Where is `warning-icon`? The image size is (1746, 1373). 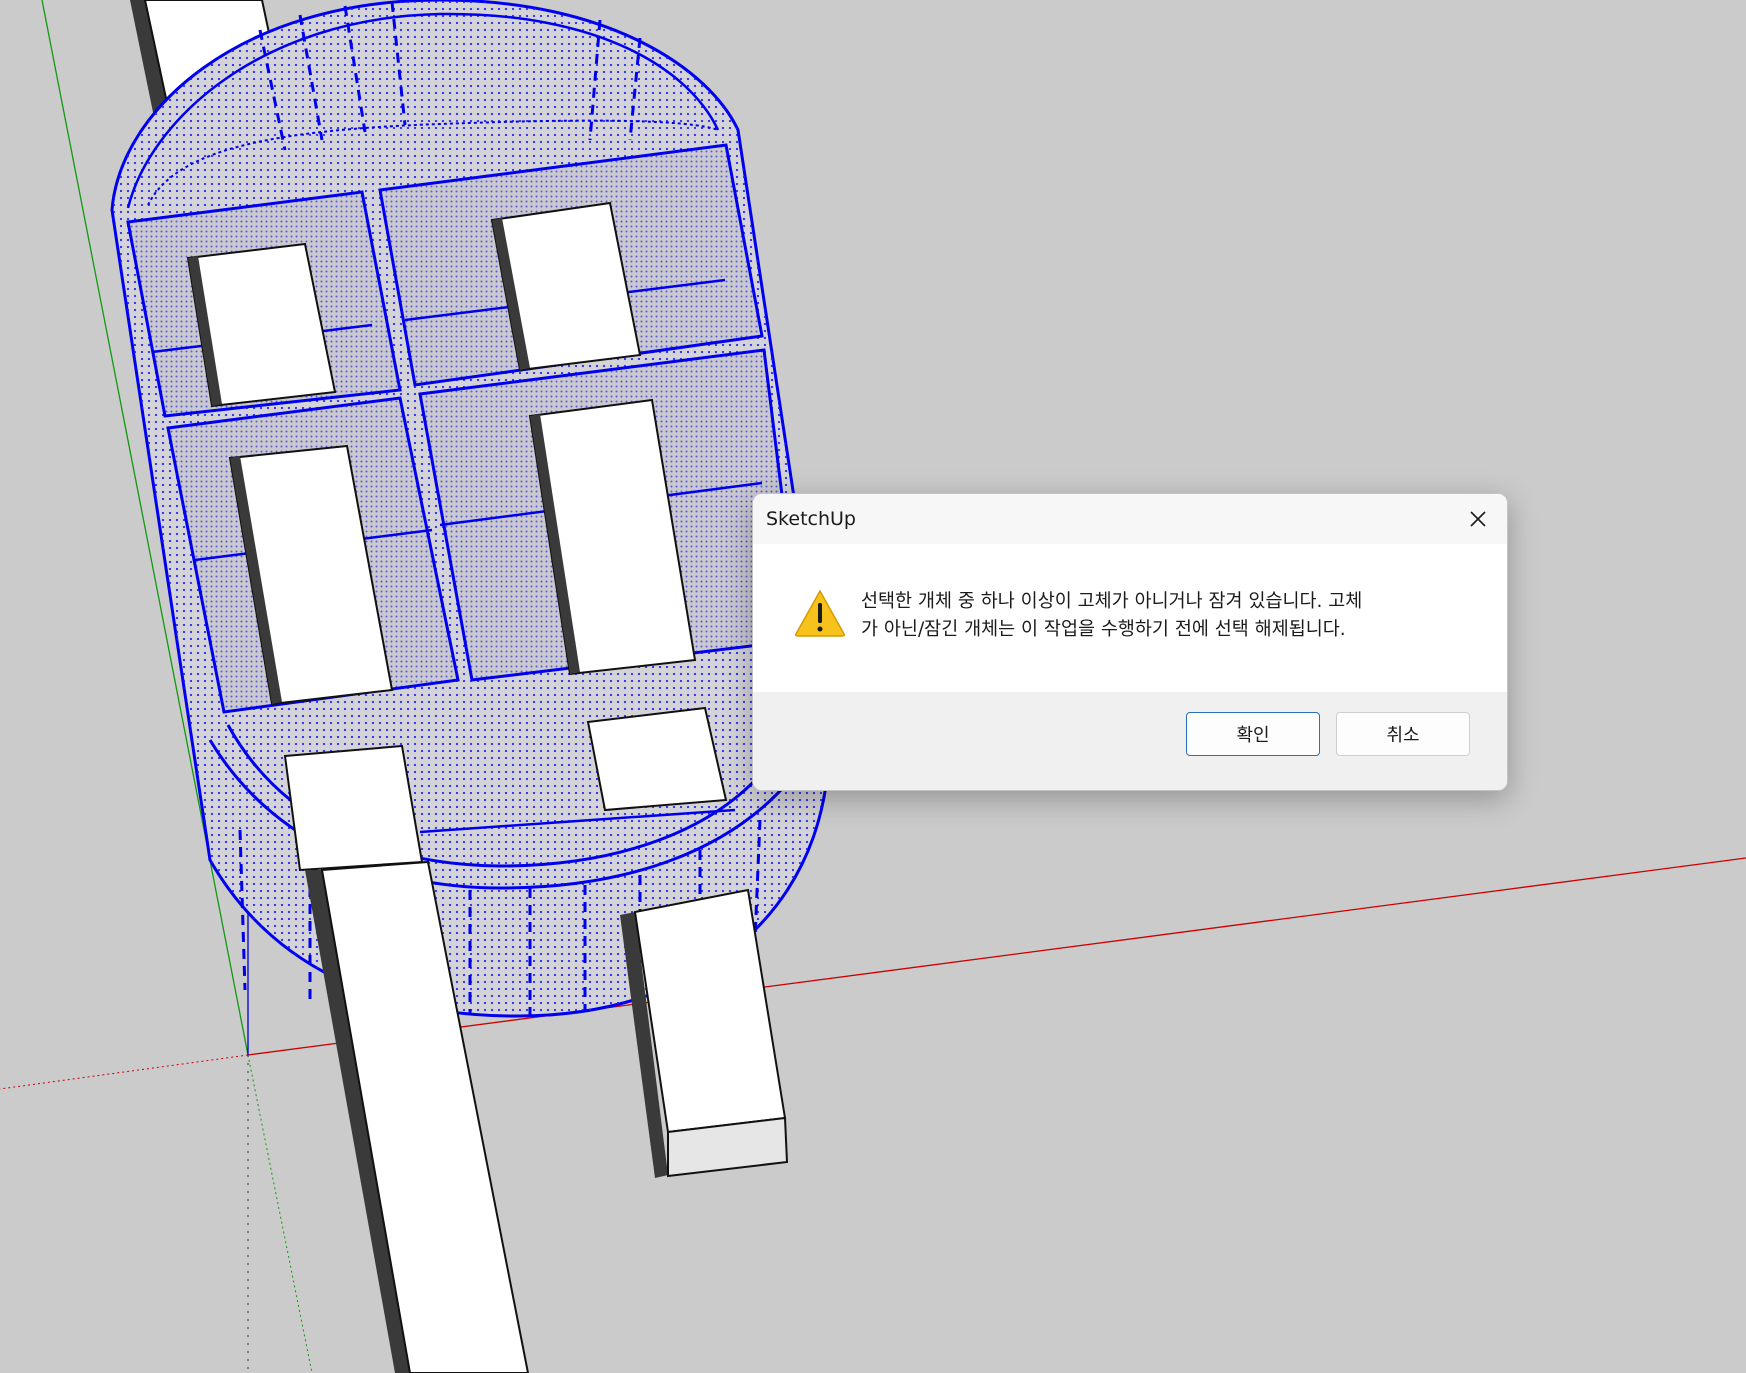 warning-icon is located at coordinates (820, 613).